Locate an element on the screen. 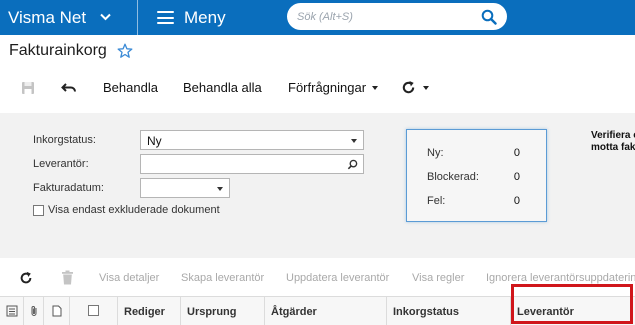 The width and height of the screenshot is (635, 325). column-edit-label: Rediger is located at coordinates (144, 311).